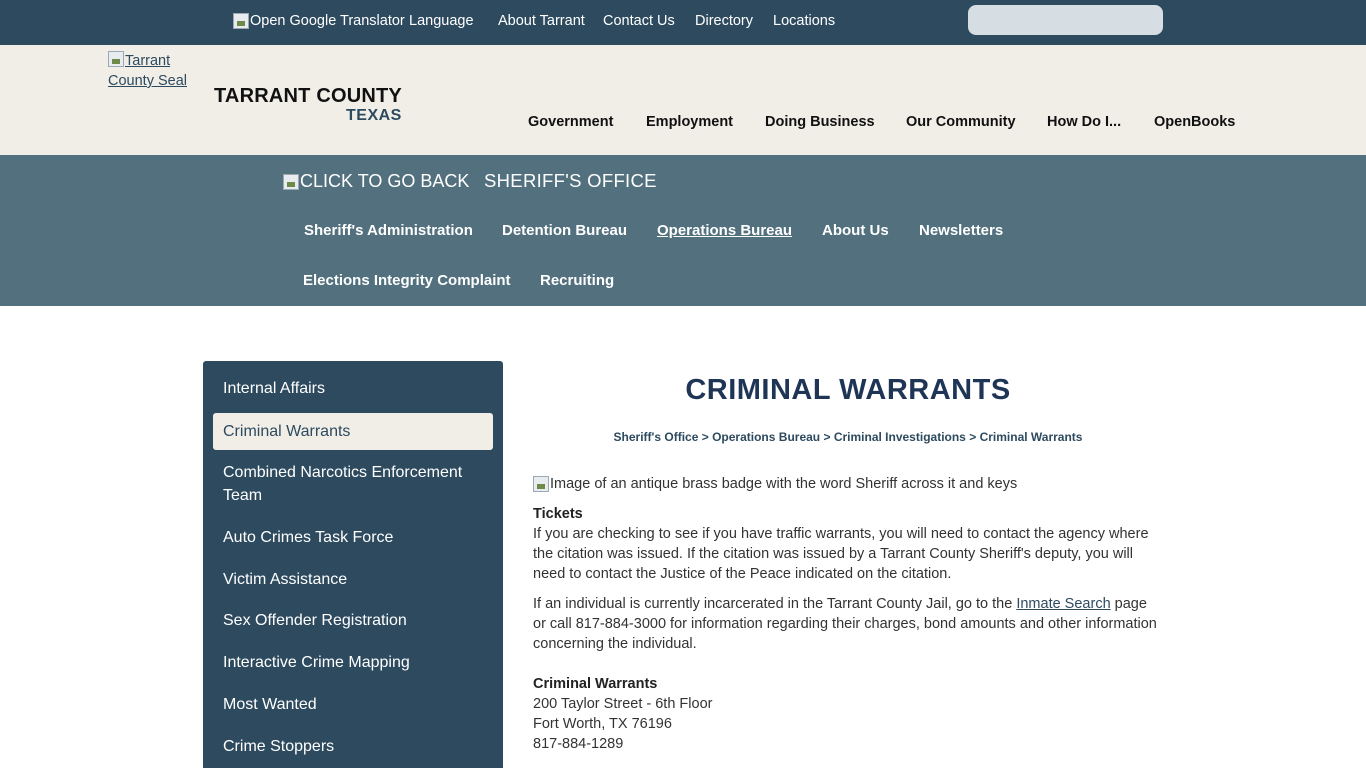 This screenshot has width=1366, height=768. What do you see at coordinates (385, 181) in the screenshot?
I see `back-alt-text: CLICK TO GO BACK` at bounding box center [385, 181].